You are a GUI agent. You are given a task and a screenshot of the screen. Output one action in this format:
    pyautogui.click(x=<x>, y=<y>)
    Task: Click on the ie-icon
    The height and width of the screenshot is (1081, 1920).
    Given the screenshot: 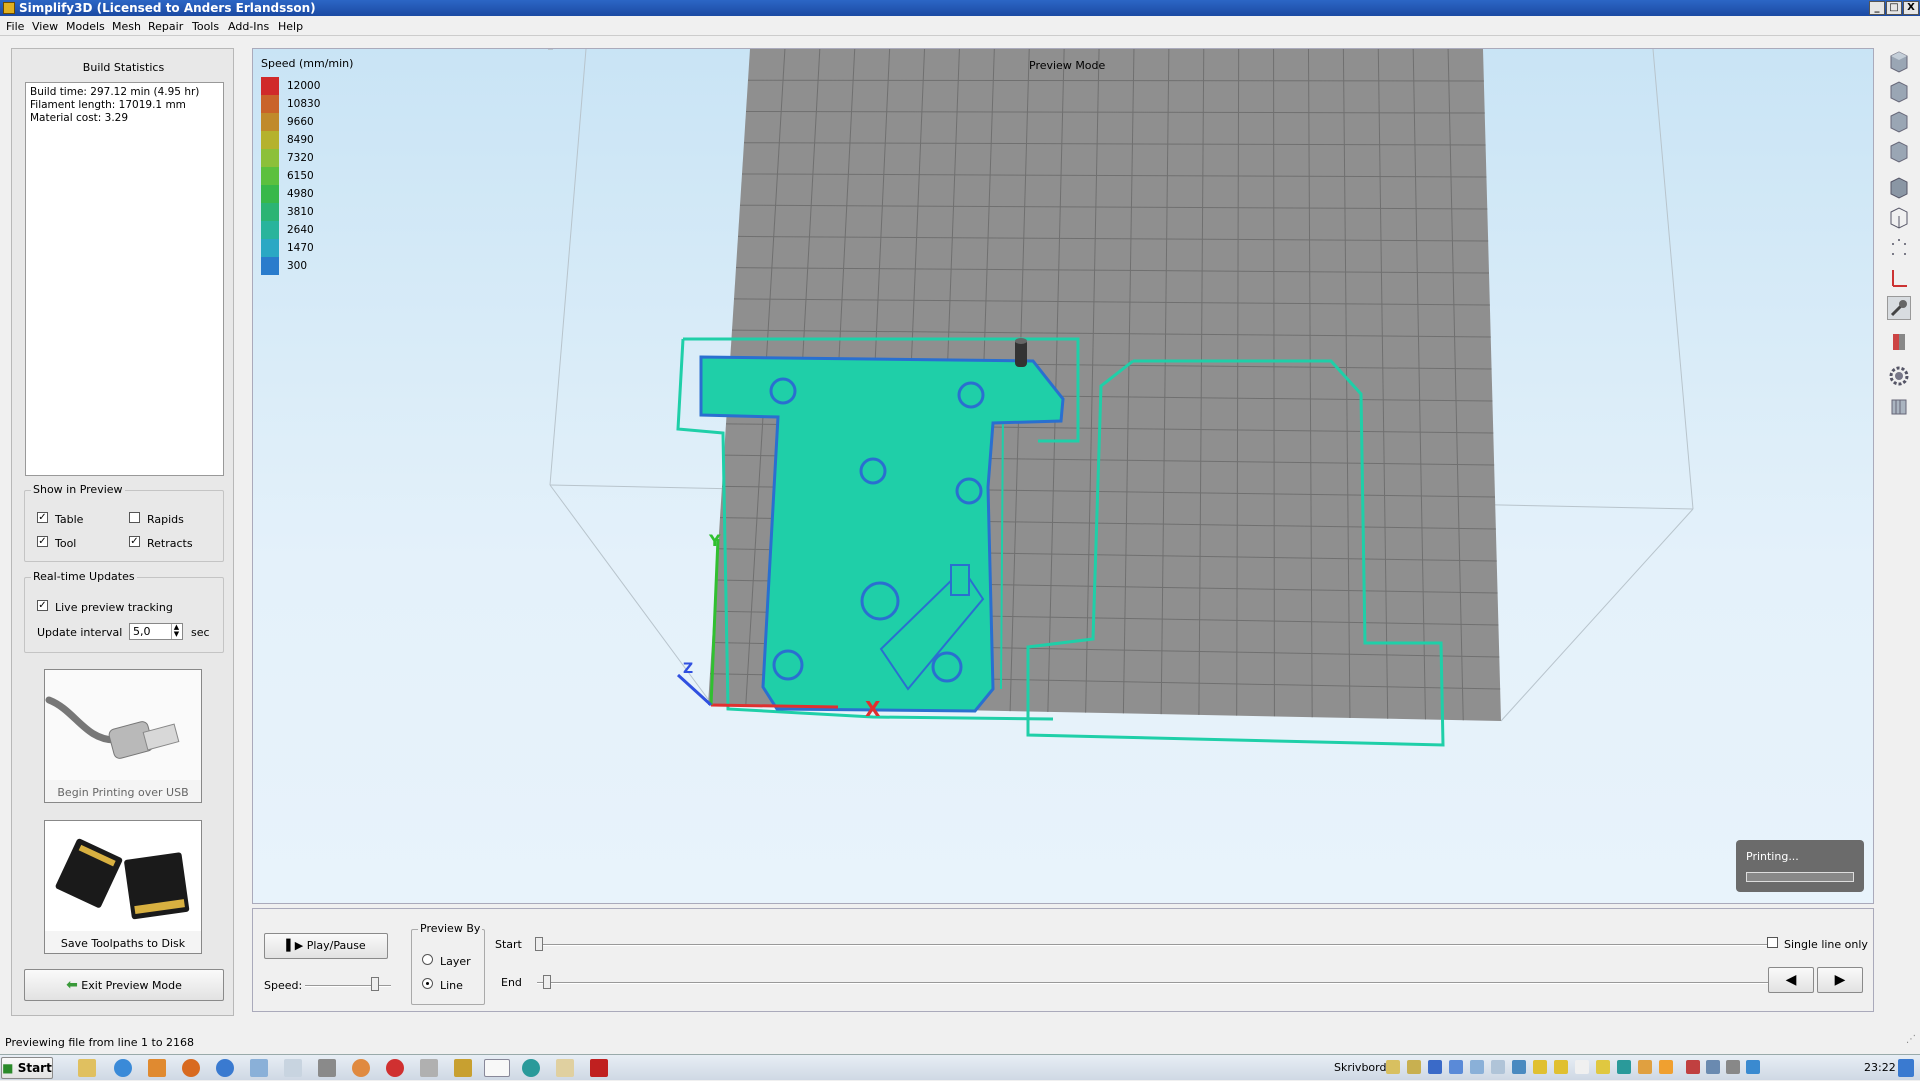 What is the action you would take?
    pyautogui.click(x=123, y=1068)
    